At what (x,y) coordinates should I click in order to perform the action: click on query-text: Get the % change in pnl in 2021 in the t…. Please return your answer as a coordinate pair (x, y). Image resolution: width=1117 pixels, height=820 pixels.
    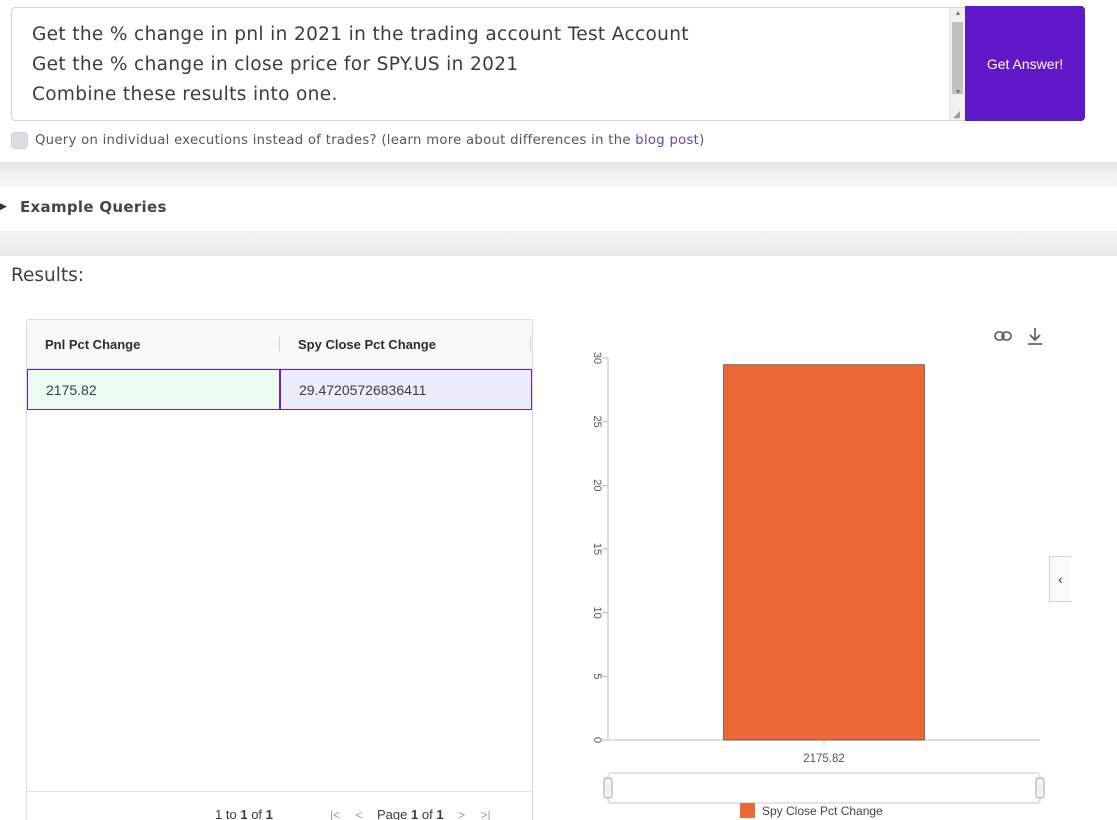
    Looking at the image, I should click on (482, 65).